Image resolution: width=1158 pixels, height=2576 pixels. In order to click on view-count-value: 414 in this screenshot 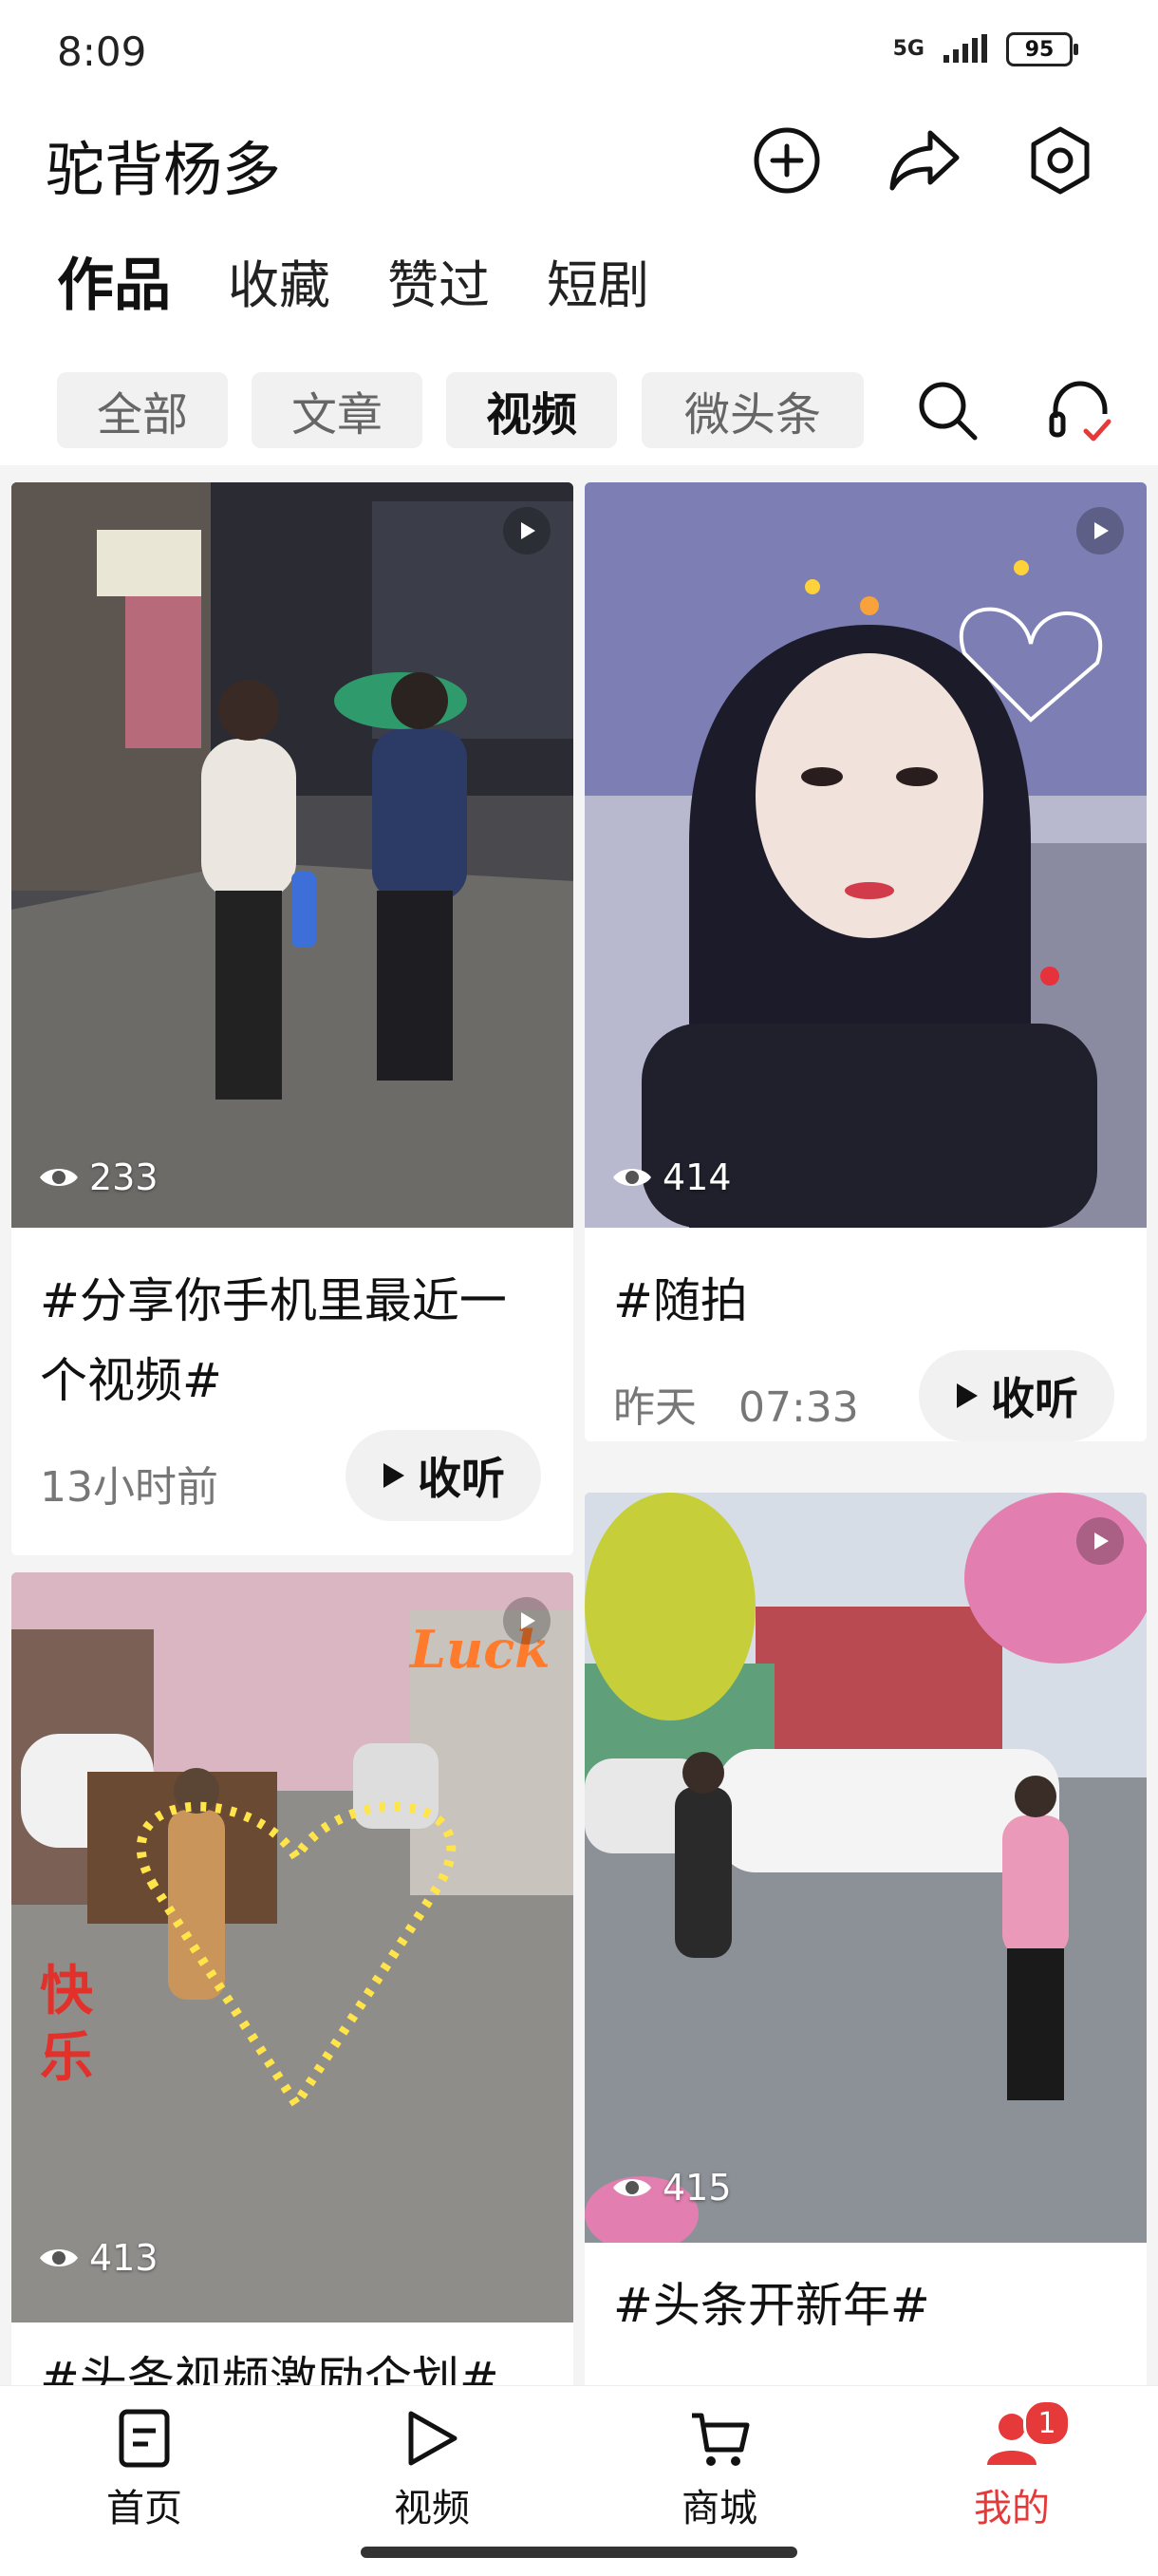, I will do `click(697, 1177)`.